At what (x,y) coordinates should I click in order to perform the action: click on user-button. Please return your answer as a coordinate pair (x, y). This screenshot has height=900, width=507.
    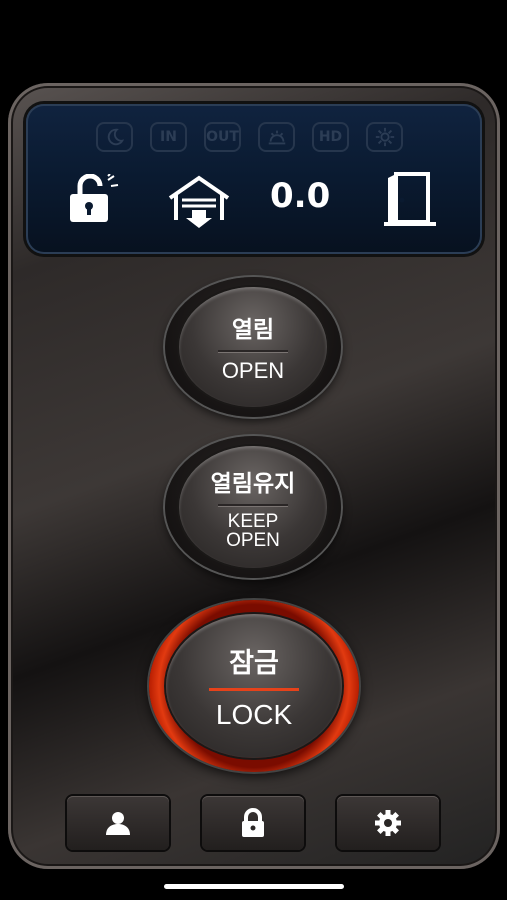
    Looking at the image, I should click on (118, 823).